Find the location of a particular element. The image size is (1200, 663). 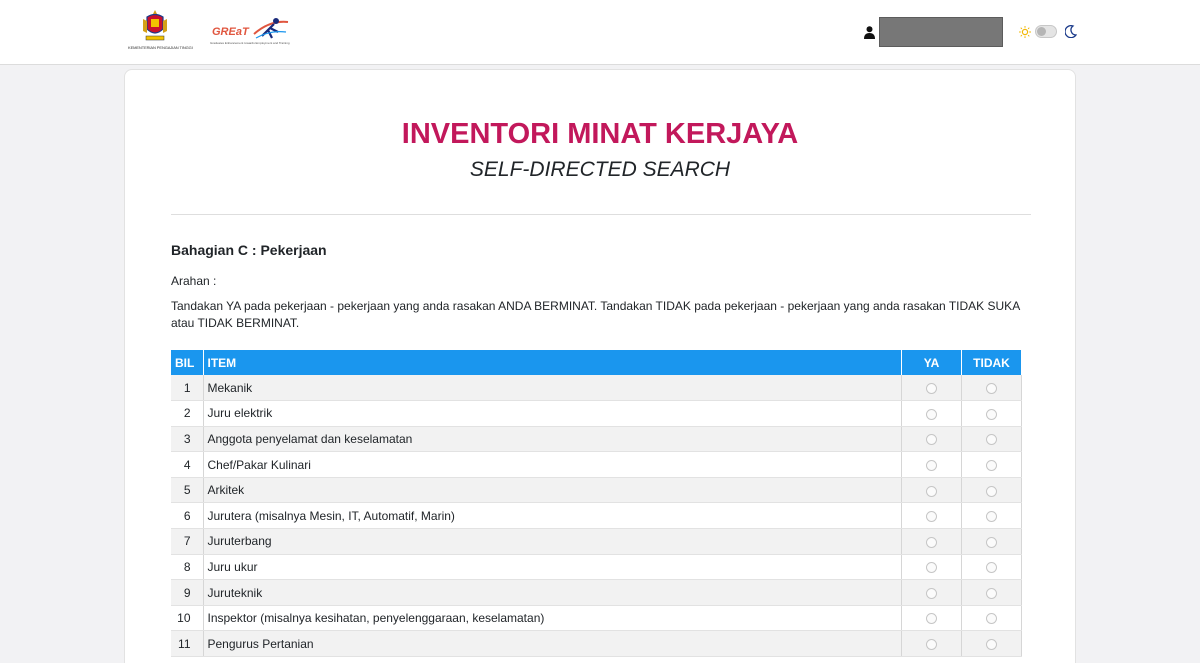

row-number: 2 is located at coordinates (187, 413).